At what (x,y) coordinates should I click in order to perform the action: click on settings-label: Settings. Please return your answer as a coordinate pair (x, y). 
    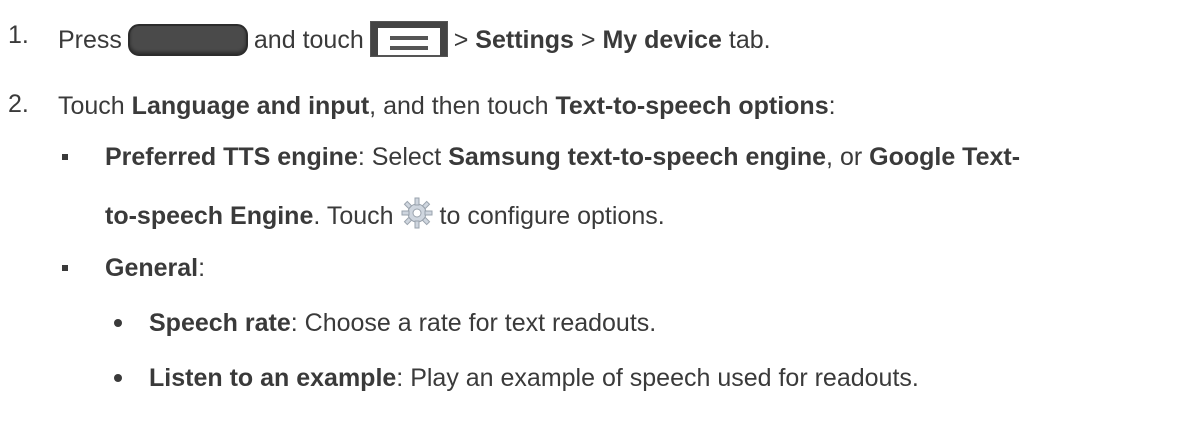
    Looking at the image, I should click on (524, 40).